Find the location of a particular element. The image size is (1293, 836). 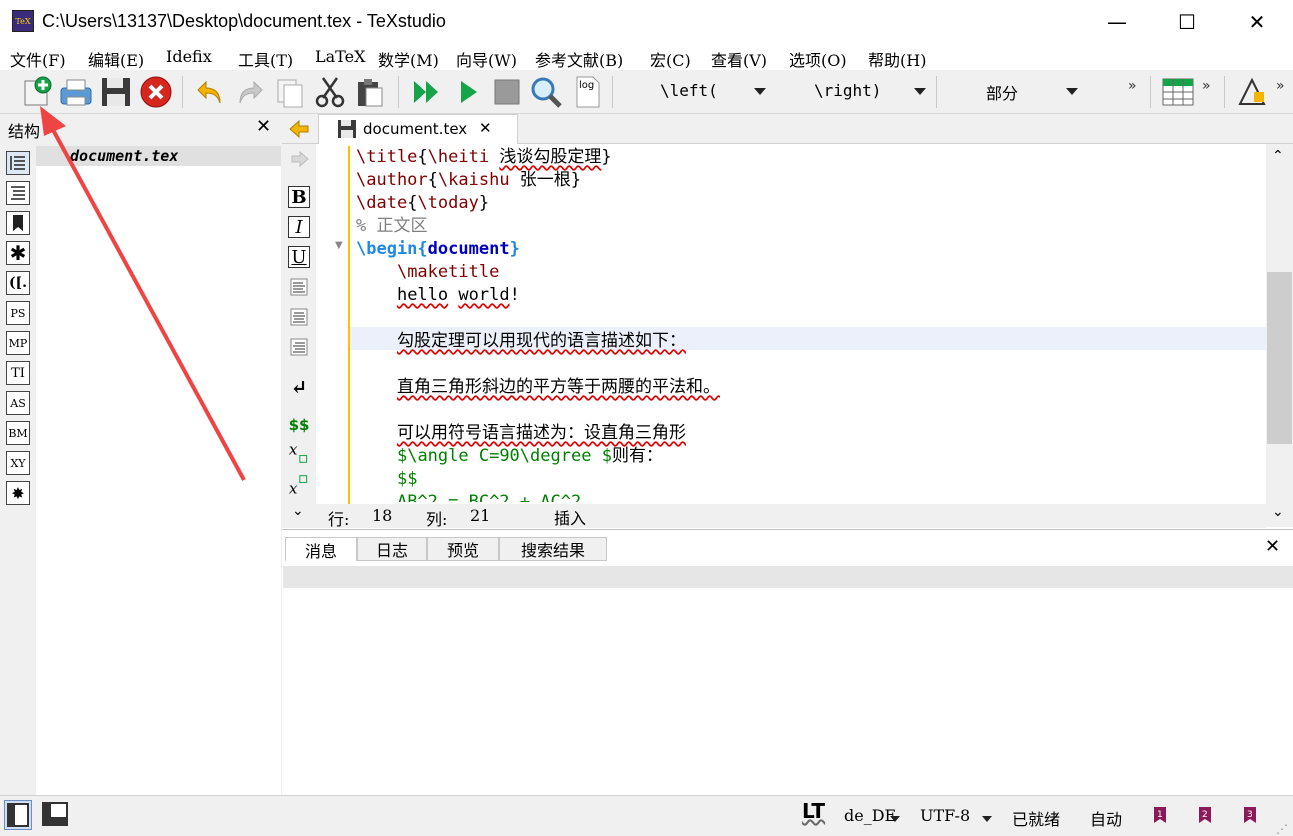

menu-view: 查看(V) is located at coordinates (739, 59).